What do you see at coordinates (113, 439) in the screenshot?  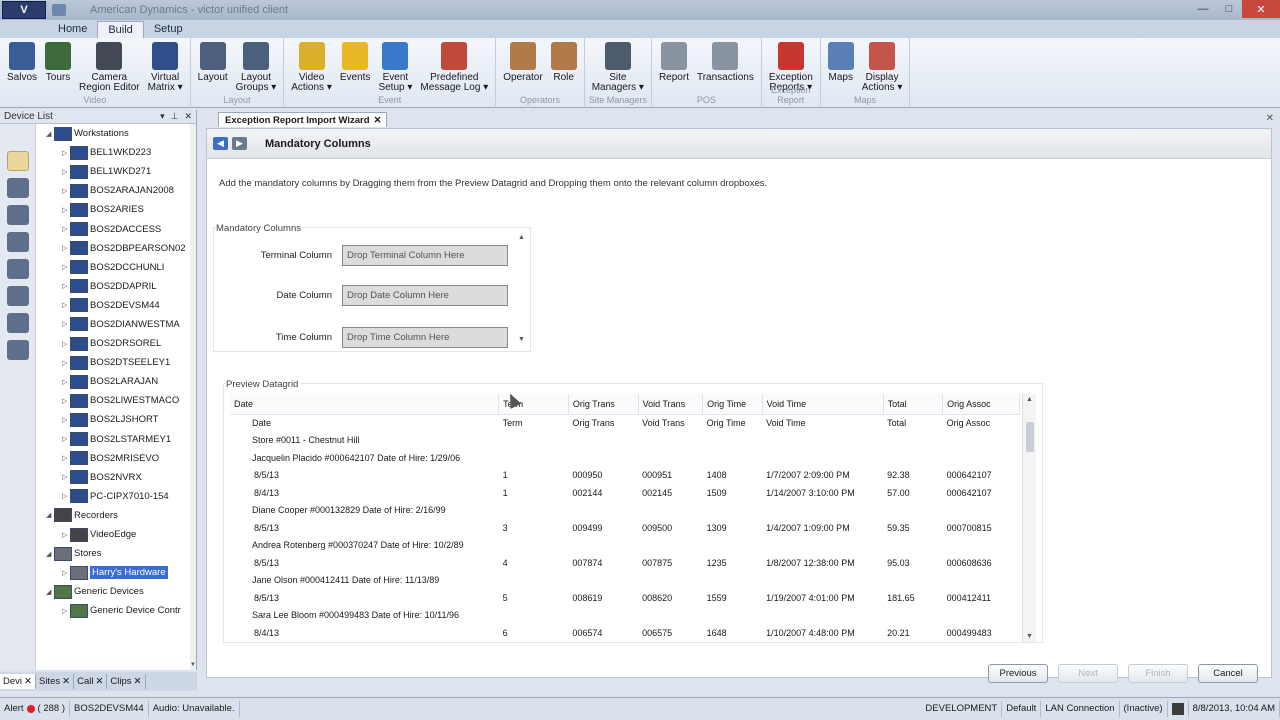 I see `tree-node-bos2lstarmey1: ▷ BOS2LSTARMEY1` at bounding box center [113, 439].